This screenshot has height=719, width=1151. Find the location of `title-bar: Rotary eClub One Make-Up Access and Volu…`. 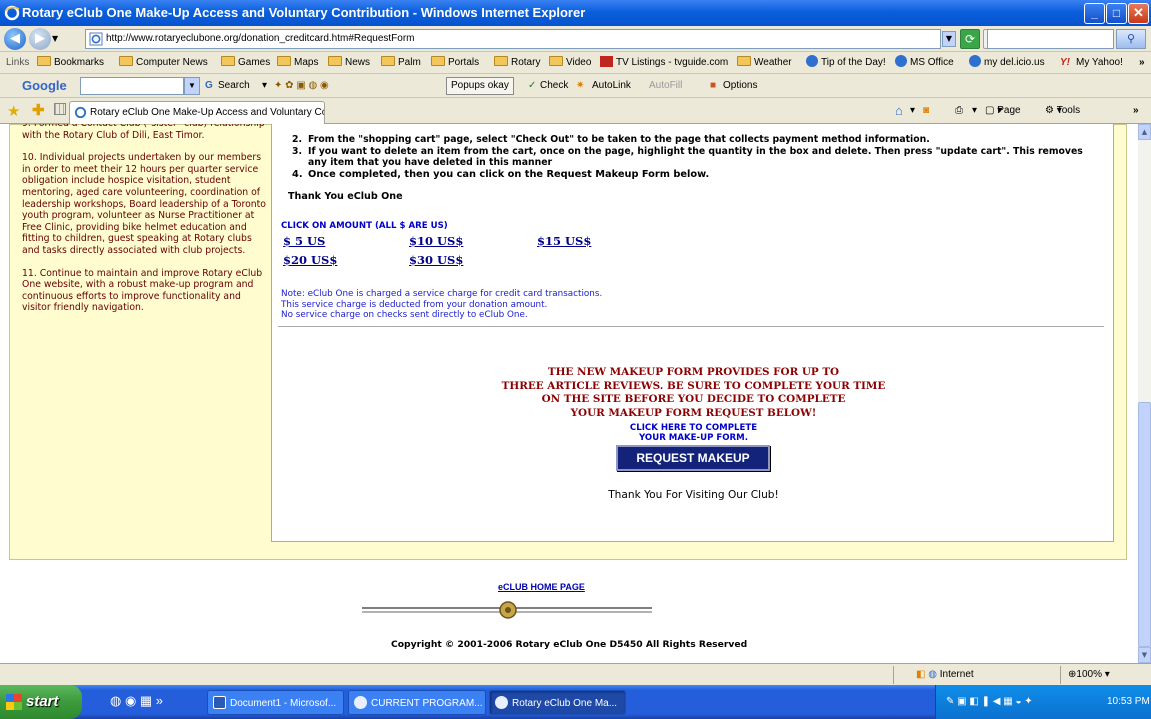

title-bar: Rotary eClub One Make-Up Access and Volu… is located at coordinates (575, 13).